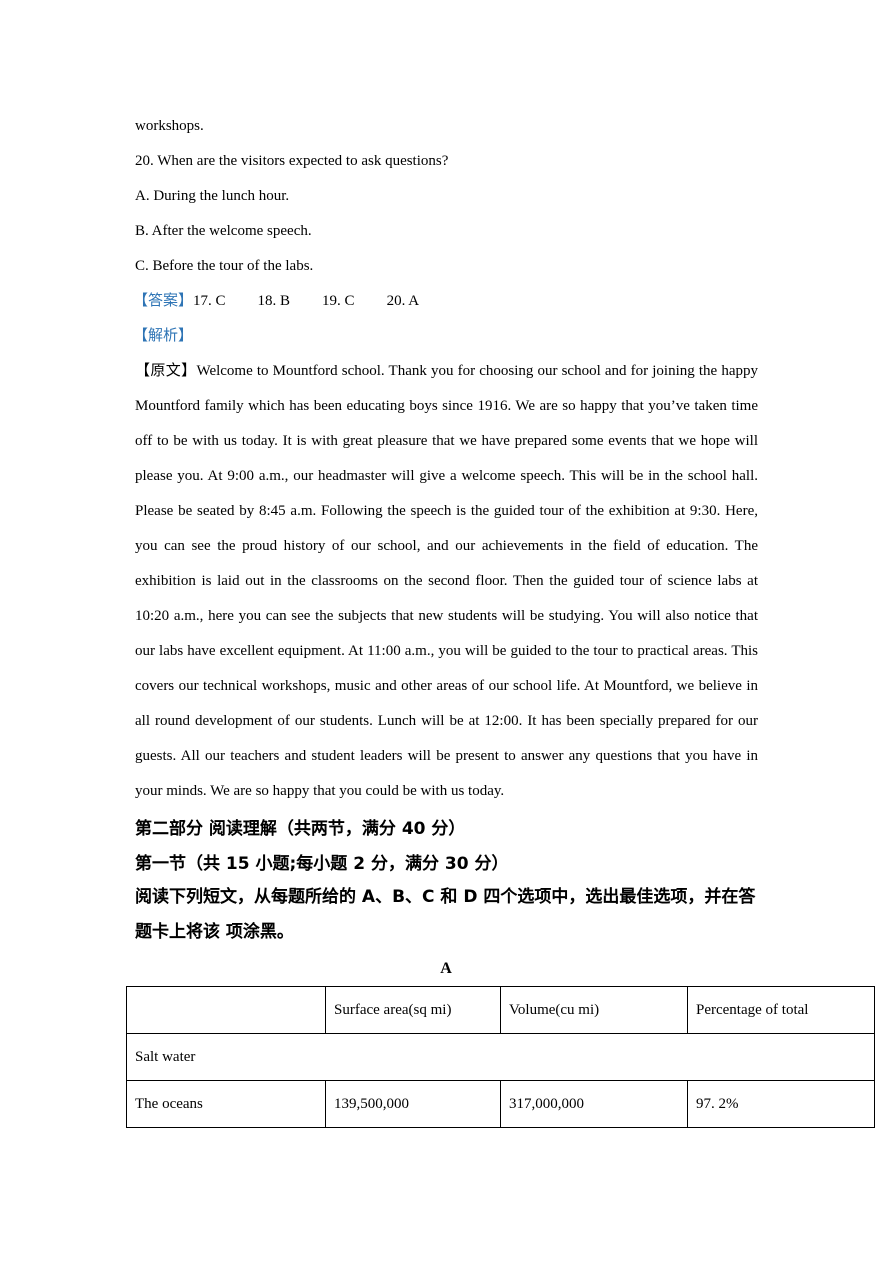  I want to click on section1-heading: 第一节（共 15 小题;每小题 2 分，满分 30 分）, so click(322, 864).